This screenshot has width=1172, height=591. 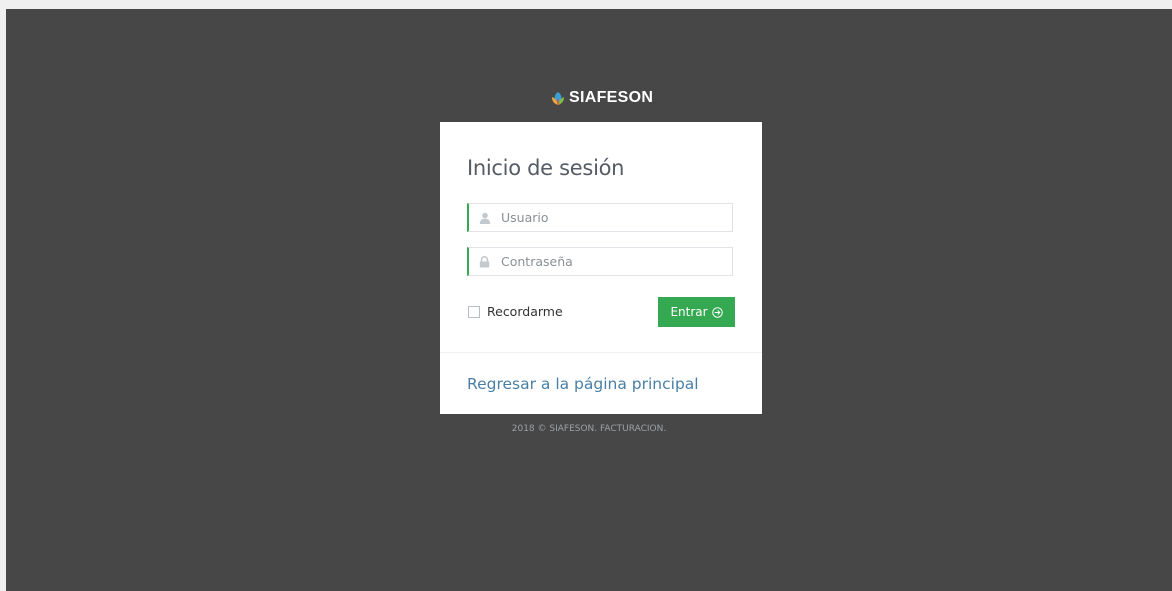 I want to click on remember-label: Recordarme, so click(x=525, y=311).